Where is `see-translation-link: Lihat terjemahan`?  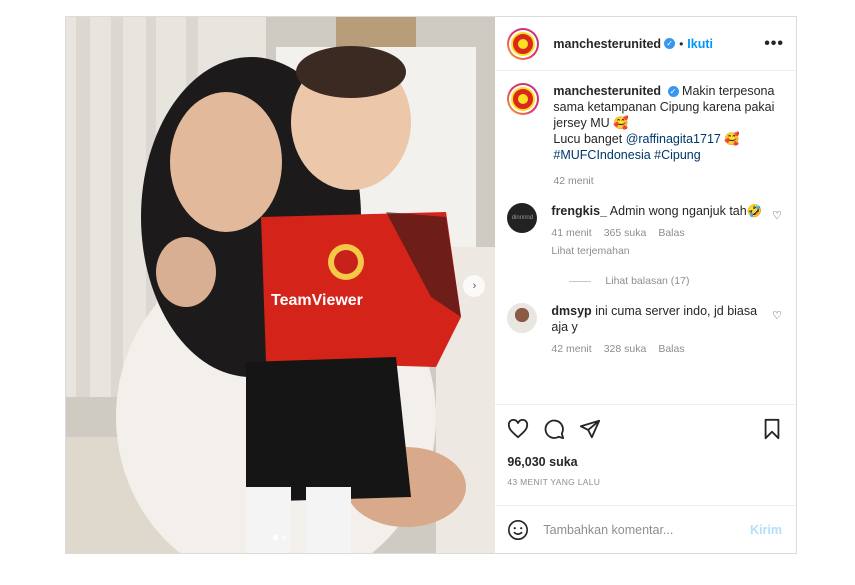 see-translation-link: Lihat terjemahan is located at coordinates (657, 251).